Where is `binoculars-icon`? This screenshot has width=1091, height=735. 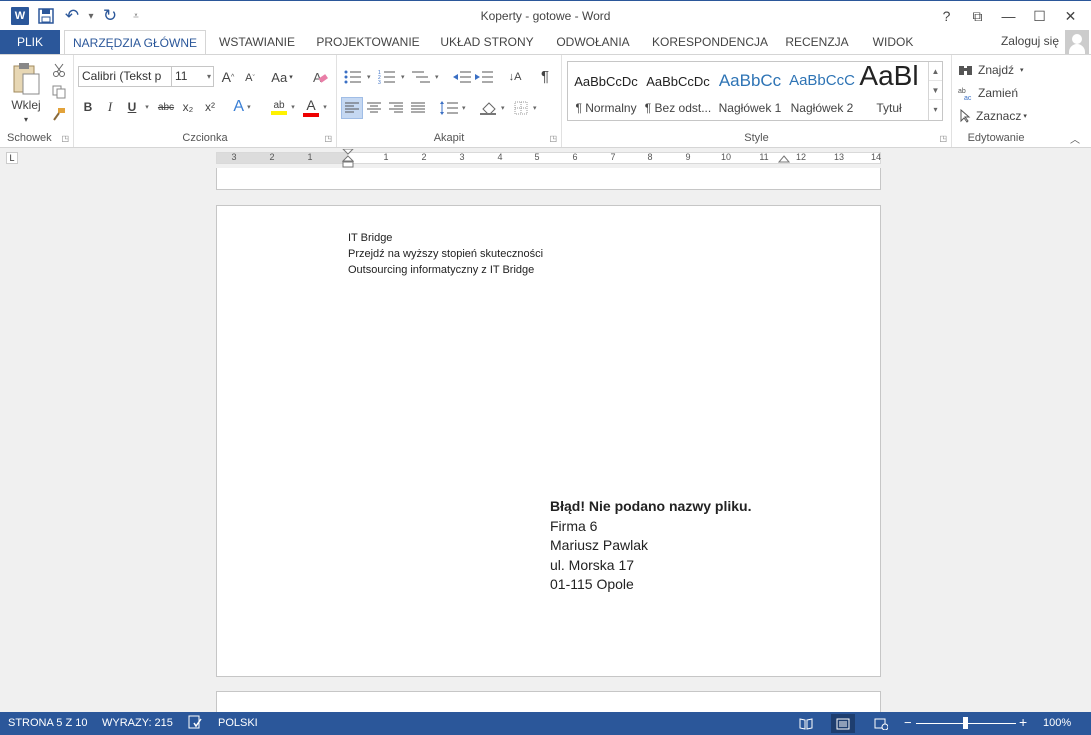
binoculars-icon is located at coordinates (965, 70).